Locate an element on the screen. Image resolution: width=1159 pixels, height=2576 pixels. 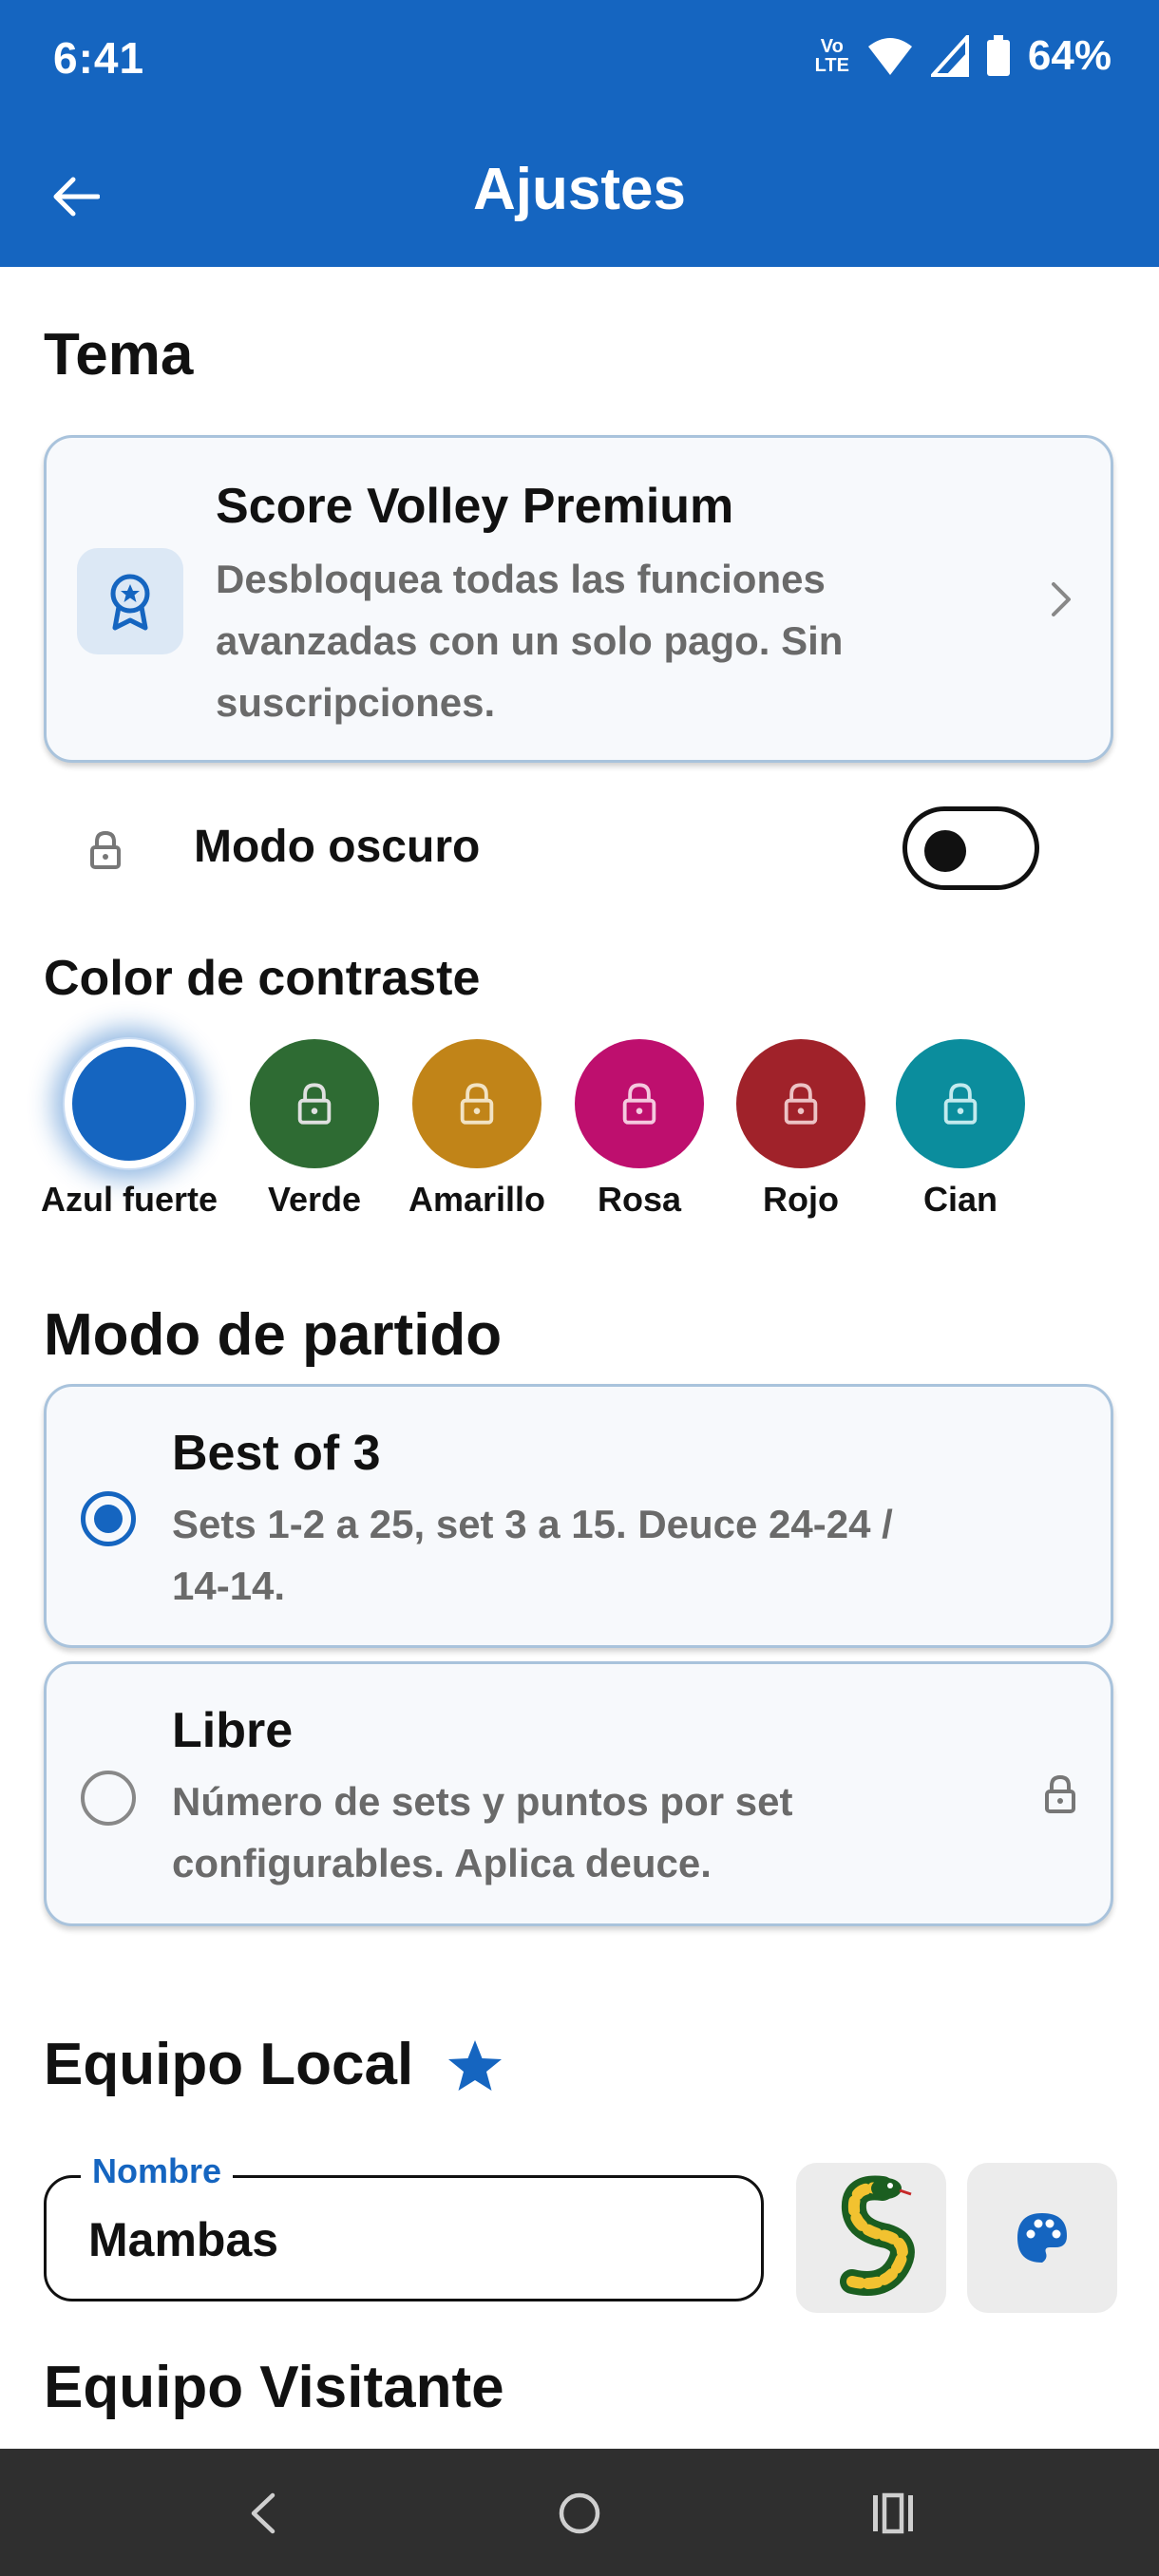
dark-mode-toggle is located at coordinates (970, 848).